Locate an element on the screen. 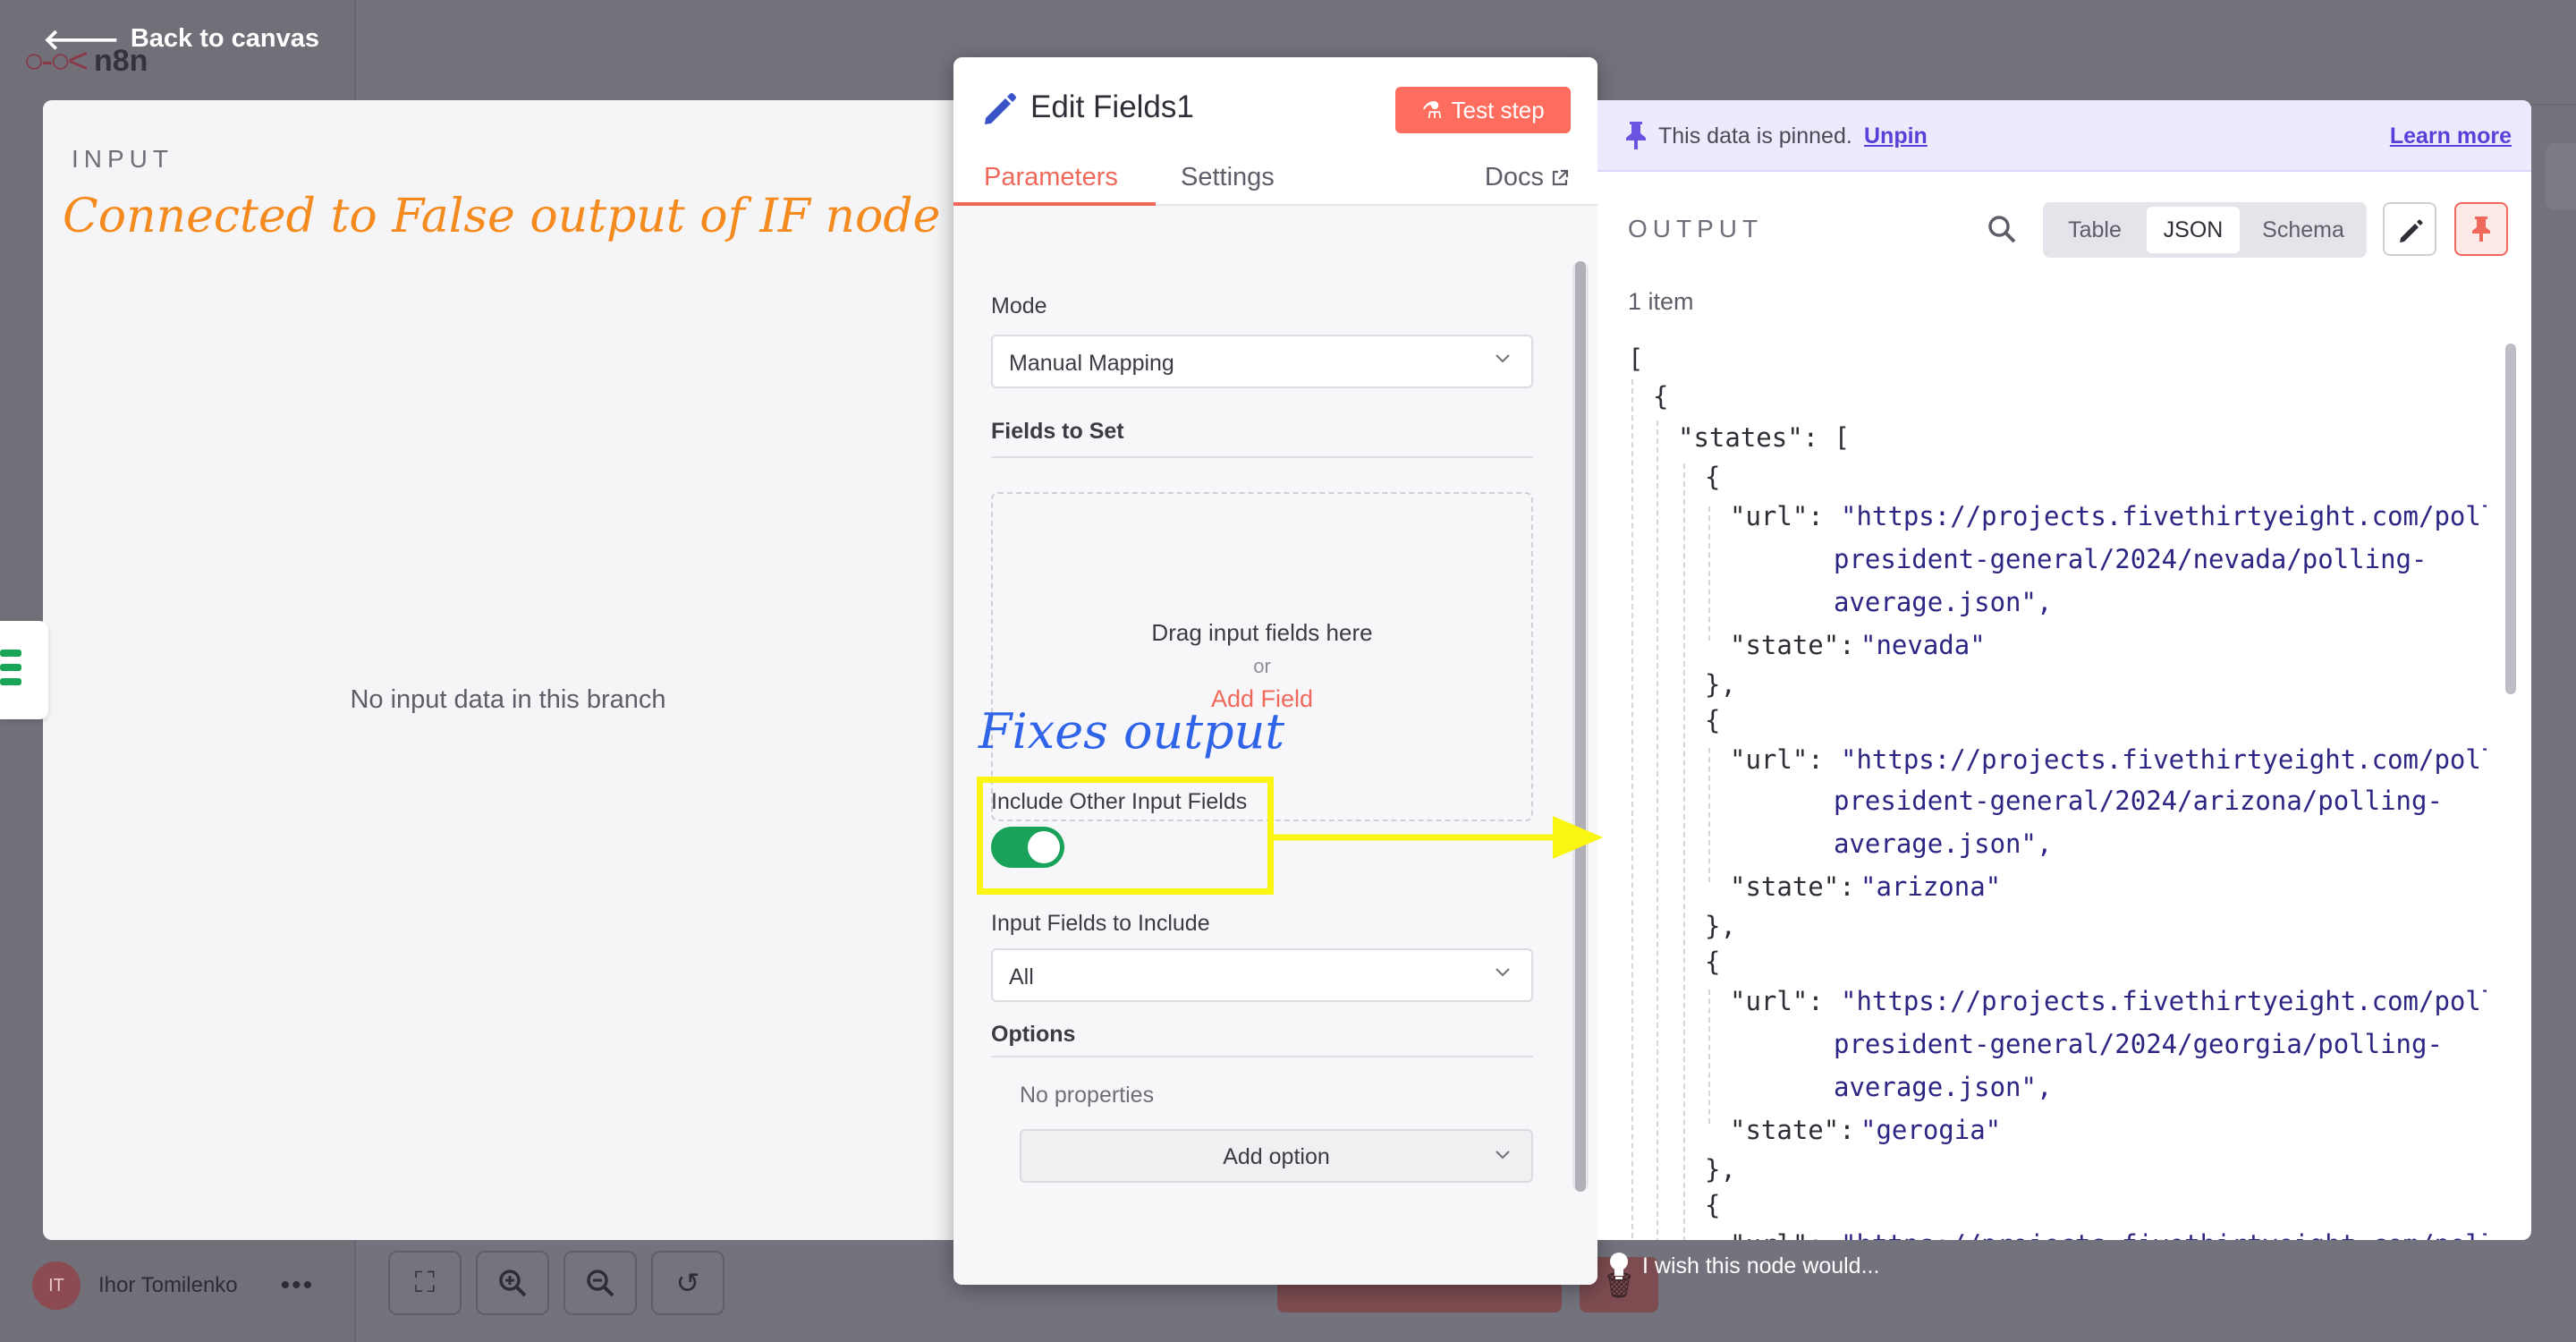 Image resolution: width=2576 pixels, height=1342 pixels. parameters-scrollbar is located at coordinates (1580, 727).